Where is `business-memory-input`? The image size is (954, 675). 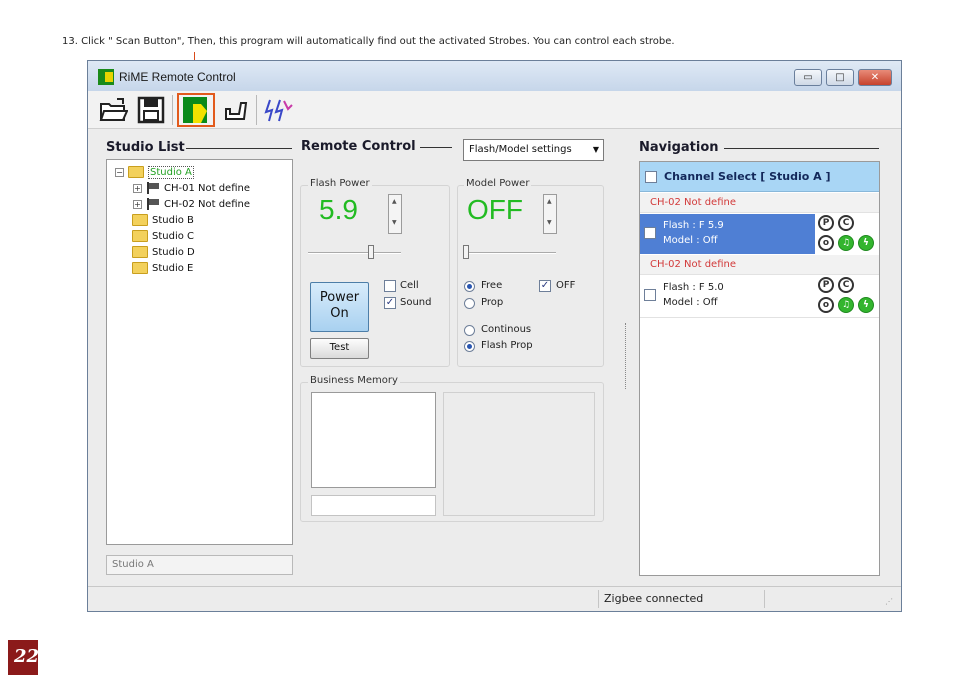 business-memory-input is located at coordinates (373, 505).